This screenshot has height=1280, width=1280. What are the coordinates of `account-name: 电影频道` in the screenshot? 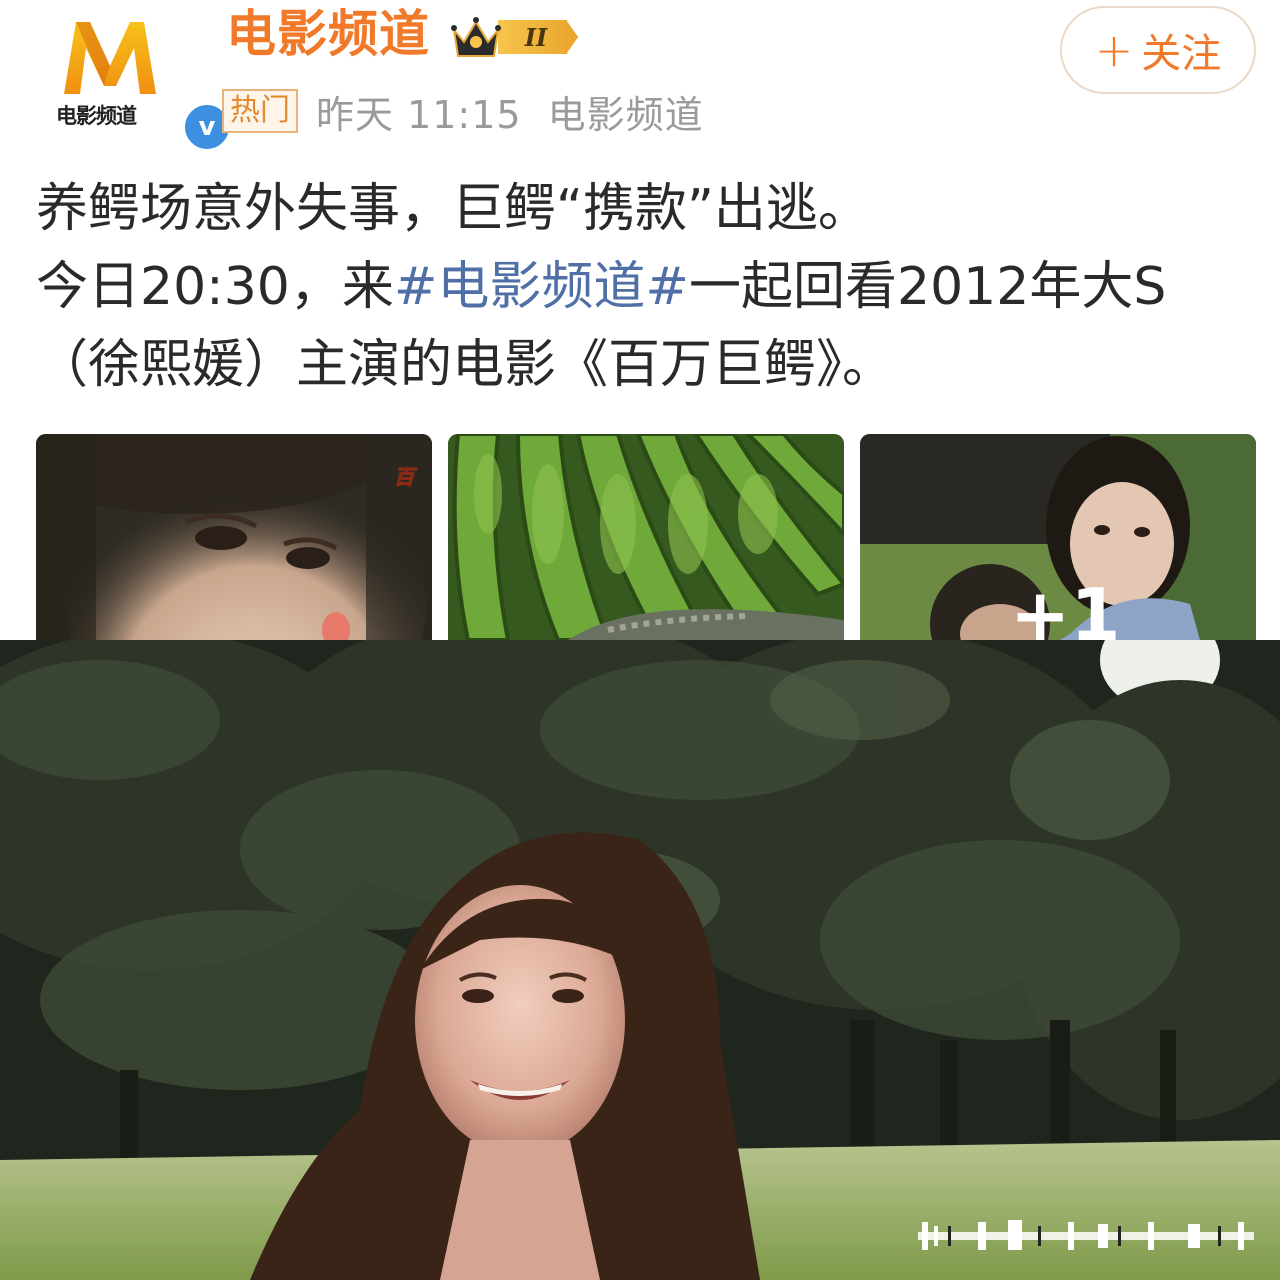 It's located at (328, 34).